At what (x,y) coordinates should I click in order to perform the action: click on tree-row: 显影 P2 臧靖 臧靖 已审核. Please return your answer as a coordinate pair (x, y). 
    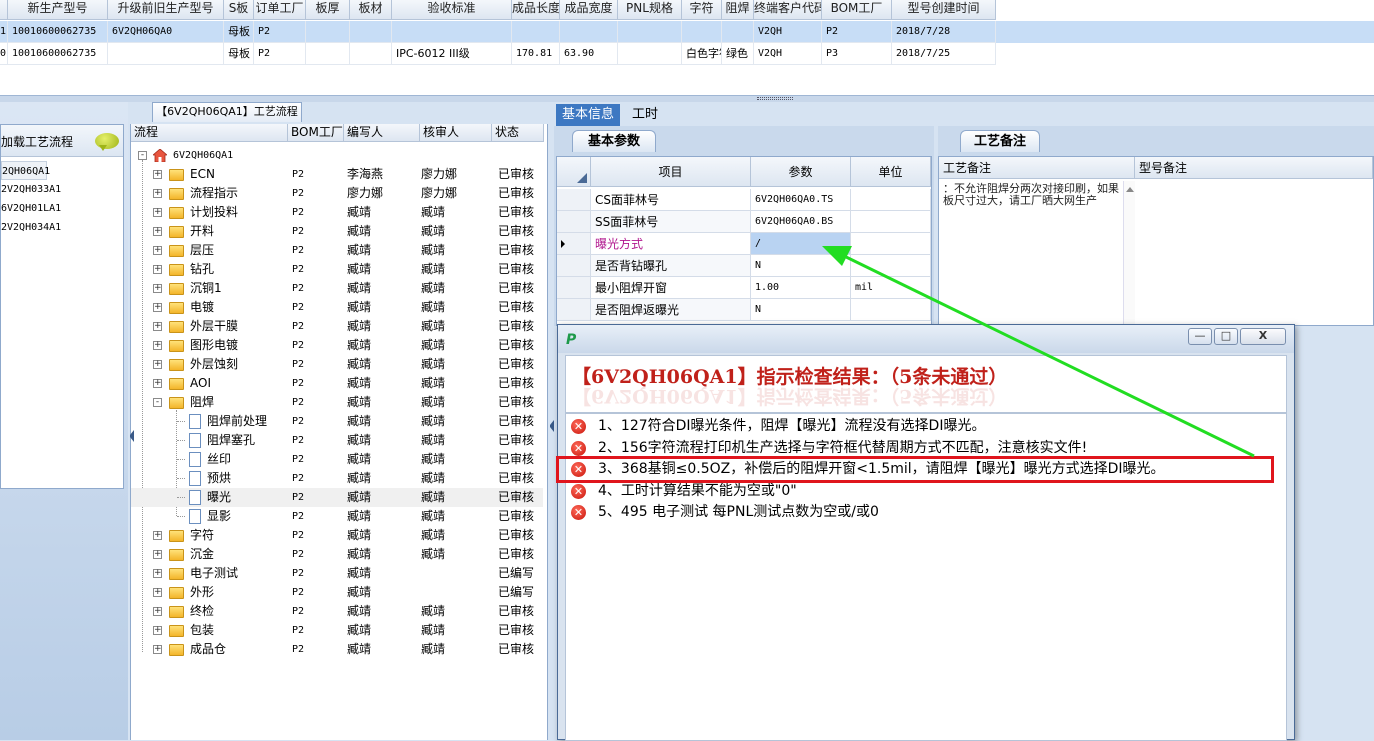
    Looking at the image, I should click on (337, 516).